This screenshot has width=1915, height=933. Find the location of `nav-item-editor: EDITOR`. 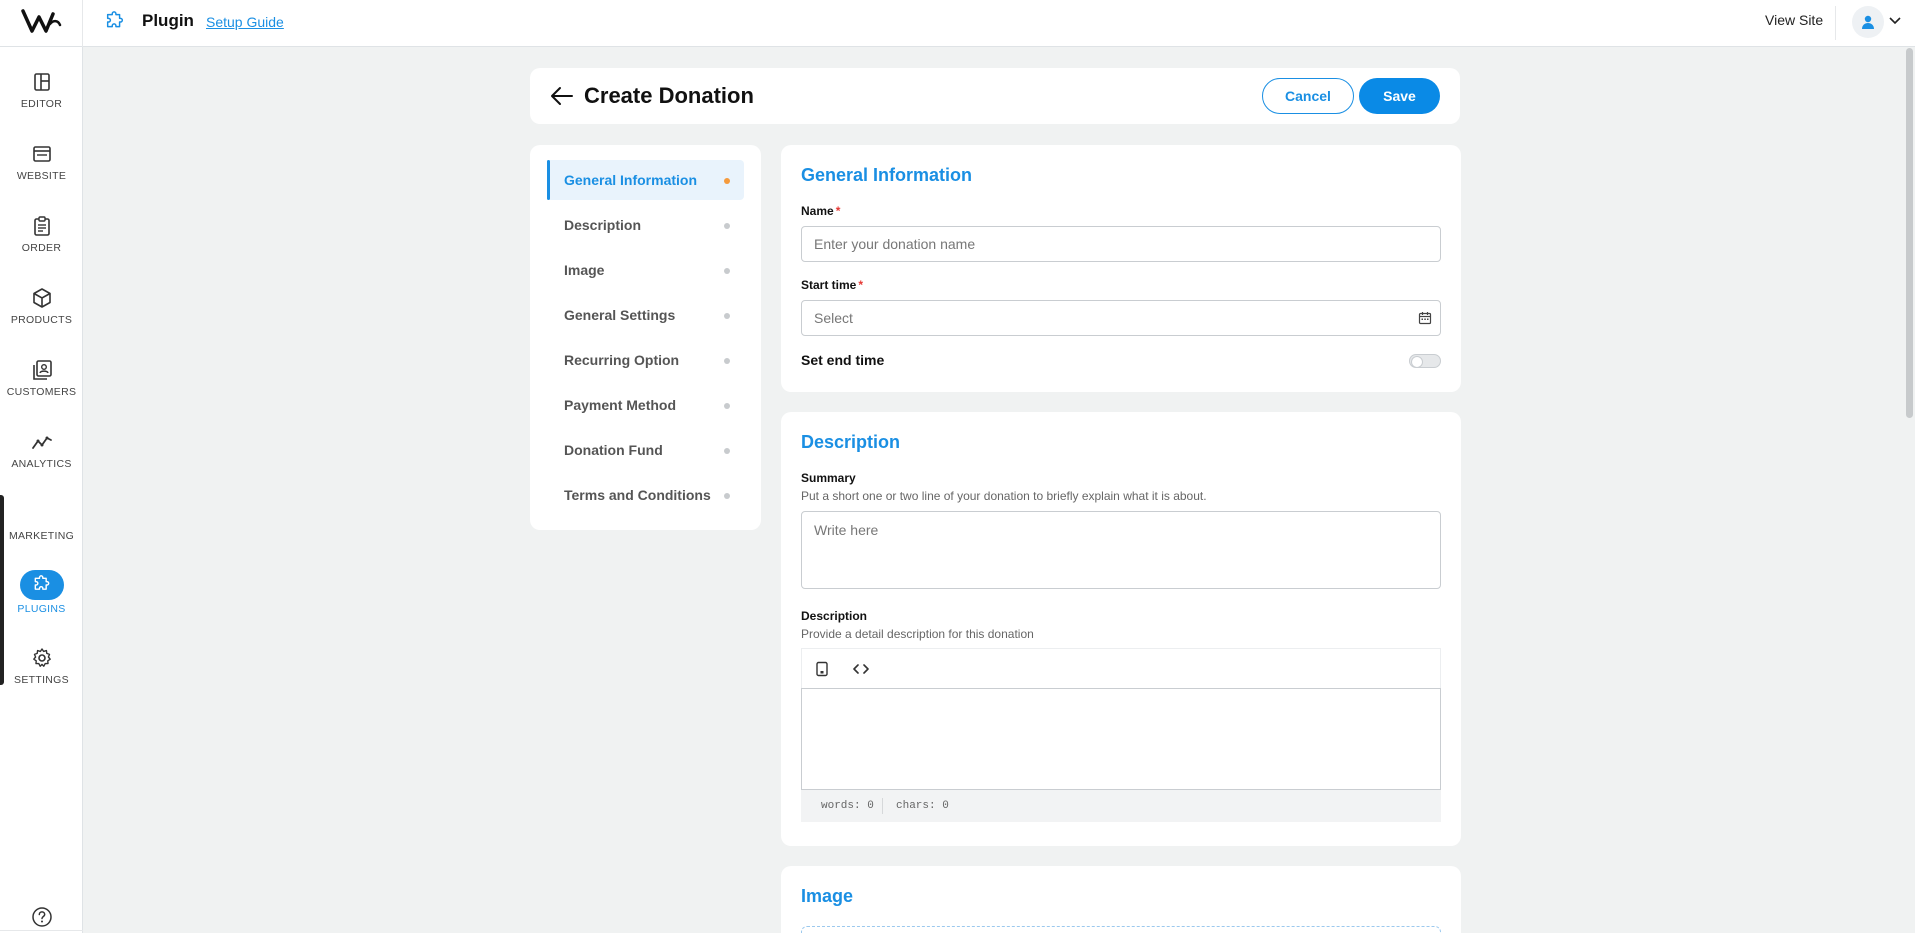

nav-item-editor: EDITOR is located at coordinates (41, 102).